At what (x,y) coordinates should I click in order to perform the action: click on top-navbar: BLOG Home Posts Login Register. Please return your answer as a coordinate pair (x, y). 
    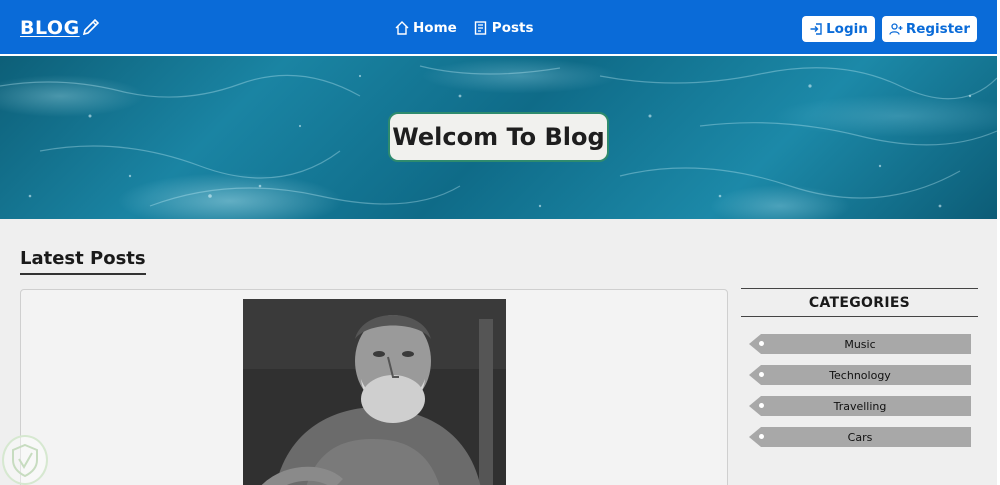
    Looking at the image, I should click on (500, 28).